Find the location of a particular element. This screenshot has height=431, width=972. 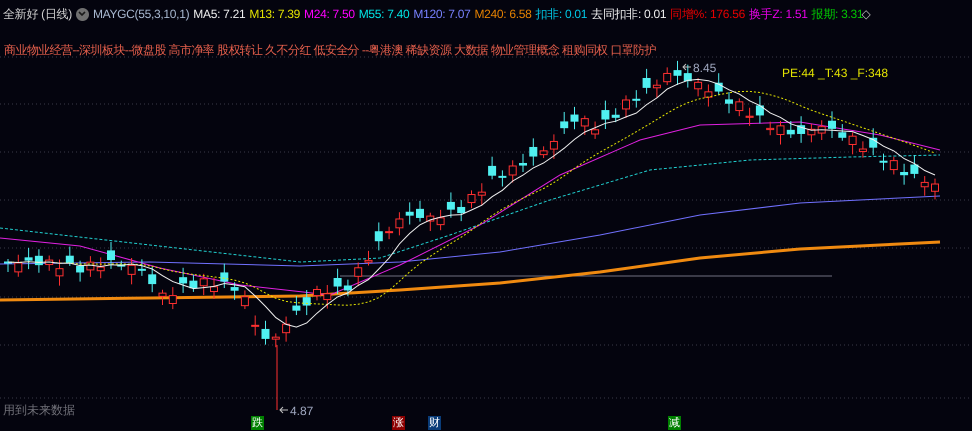

indicator-reading: M24: 7.50 is located at coordinates (329, 14).